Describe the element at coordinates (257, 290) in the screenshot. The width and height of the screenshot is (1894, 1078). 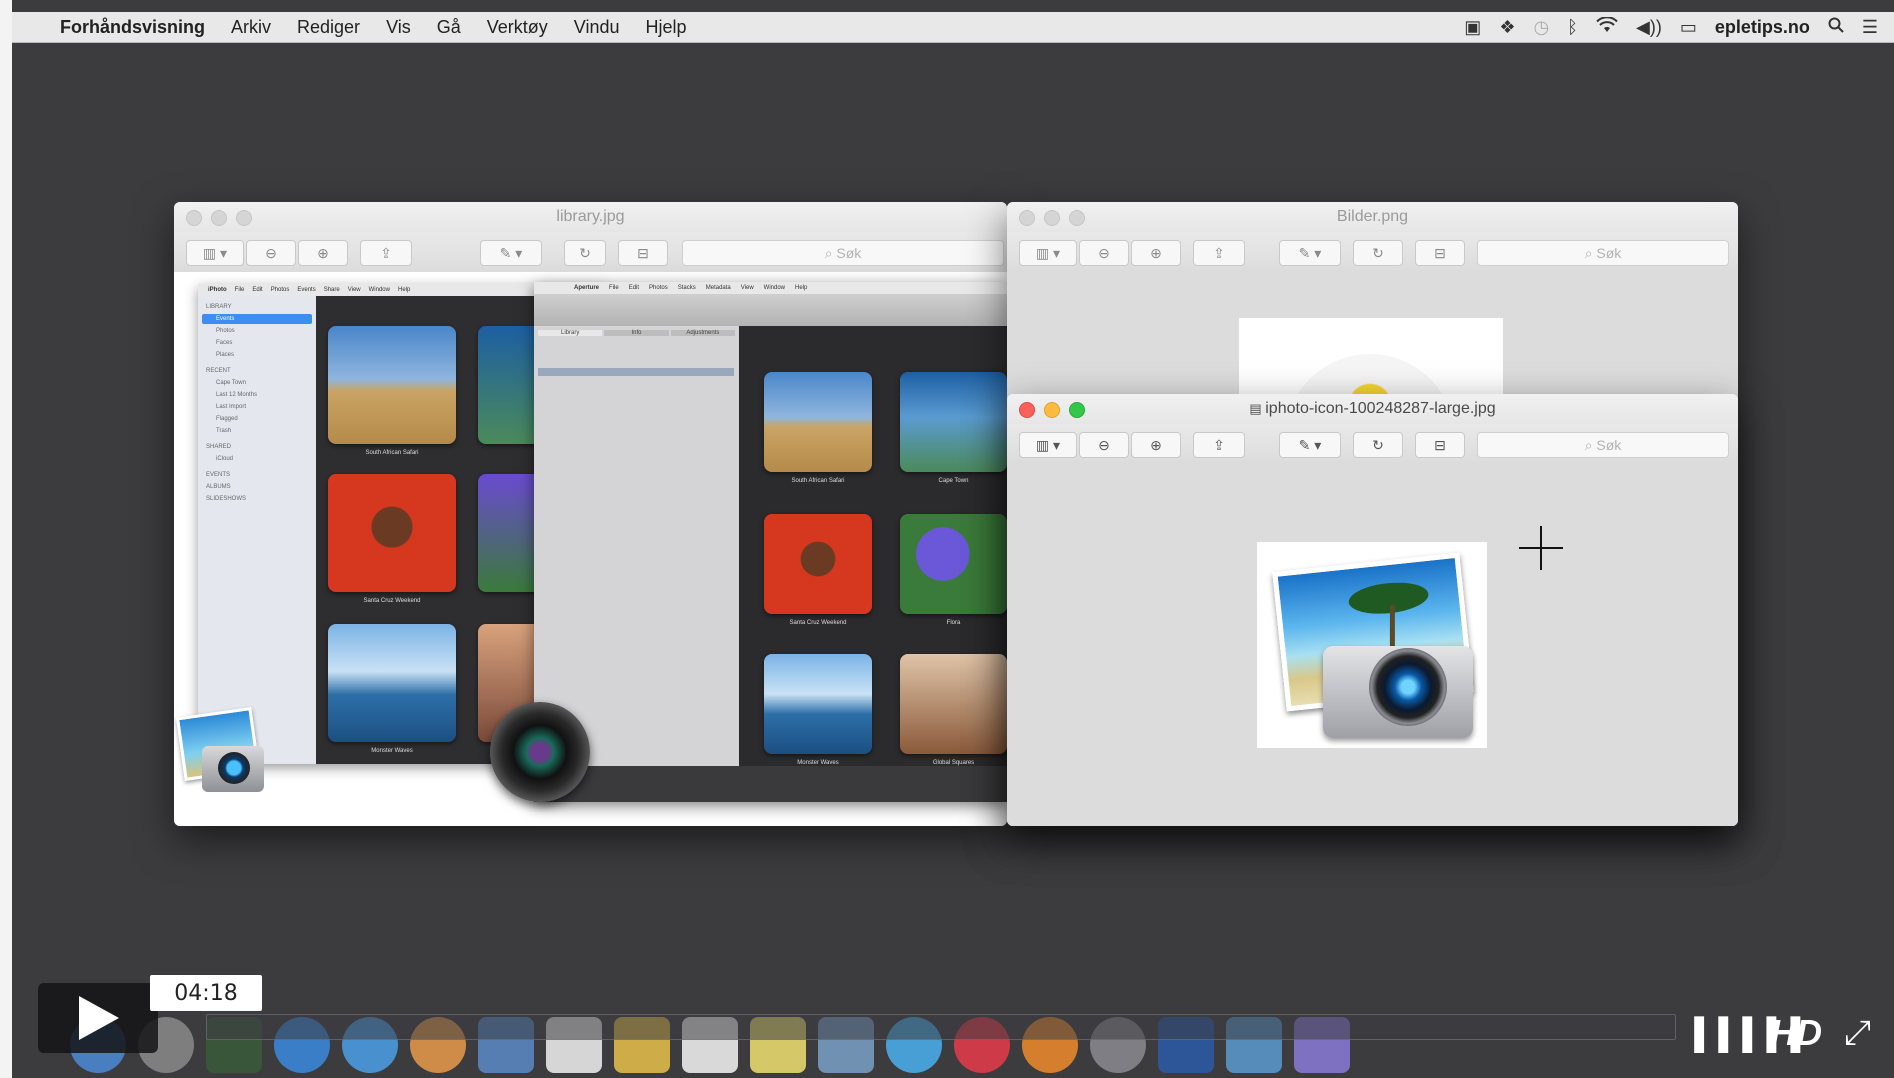
I see `iphoto-menu-item: Edit` at that location.